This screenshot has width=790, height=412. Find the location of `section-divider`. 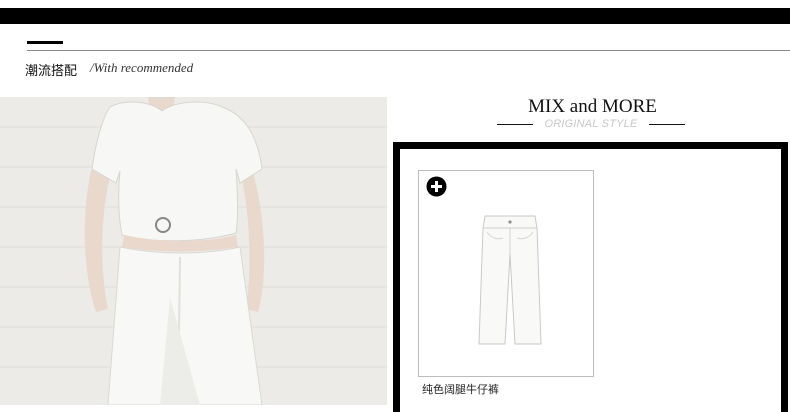

section-divider is located at coordinates (408, 50).